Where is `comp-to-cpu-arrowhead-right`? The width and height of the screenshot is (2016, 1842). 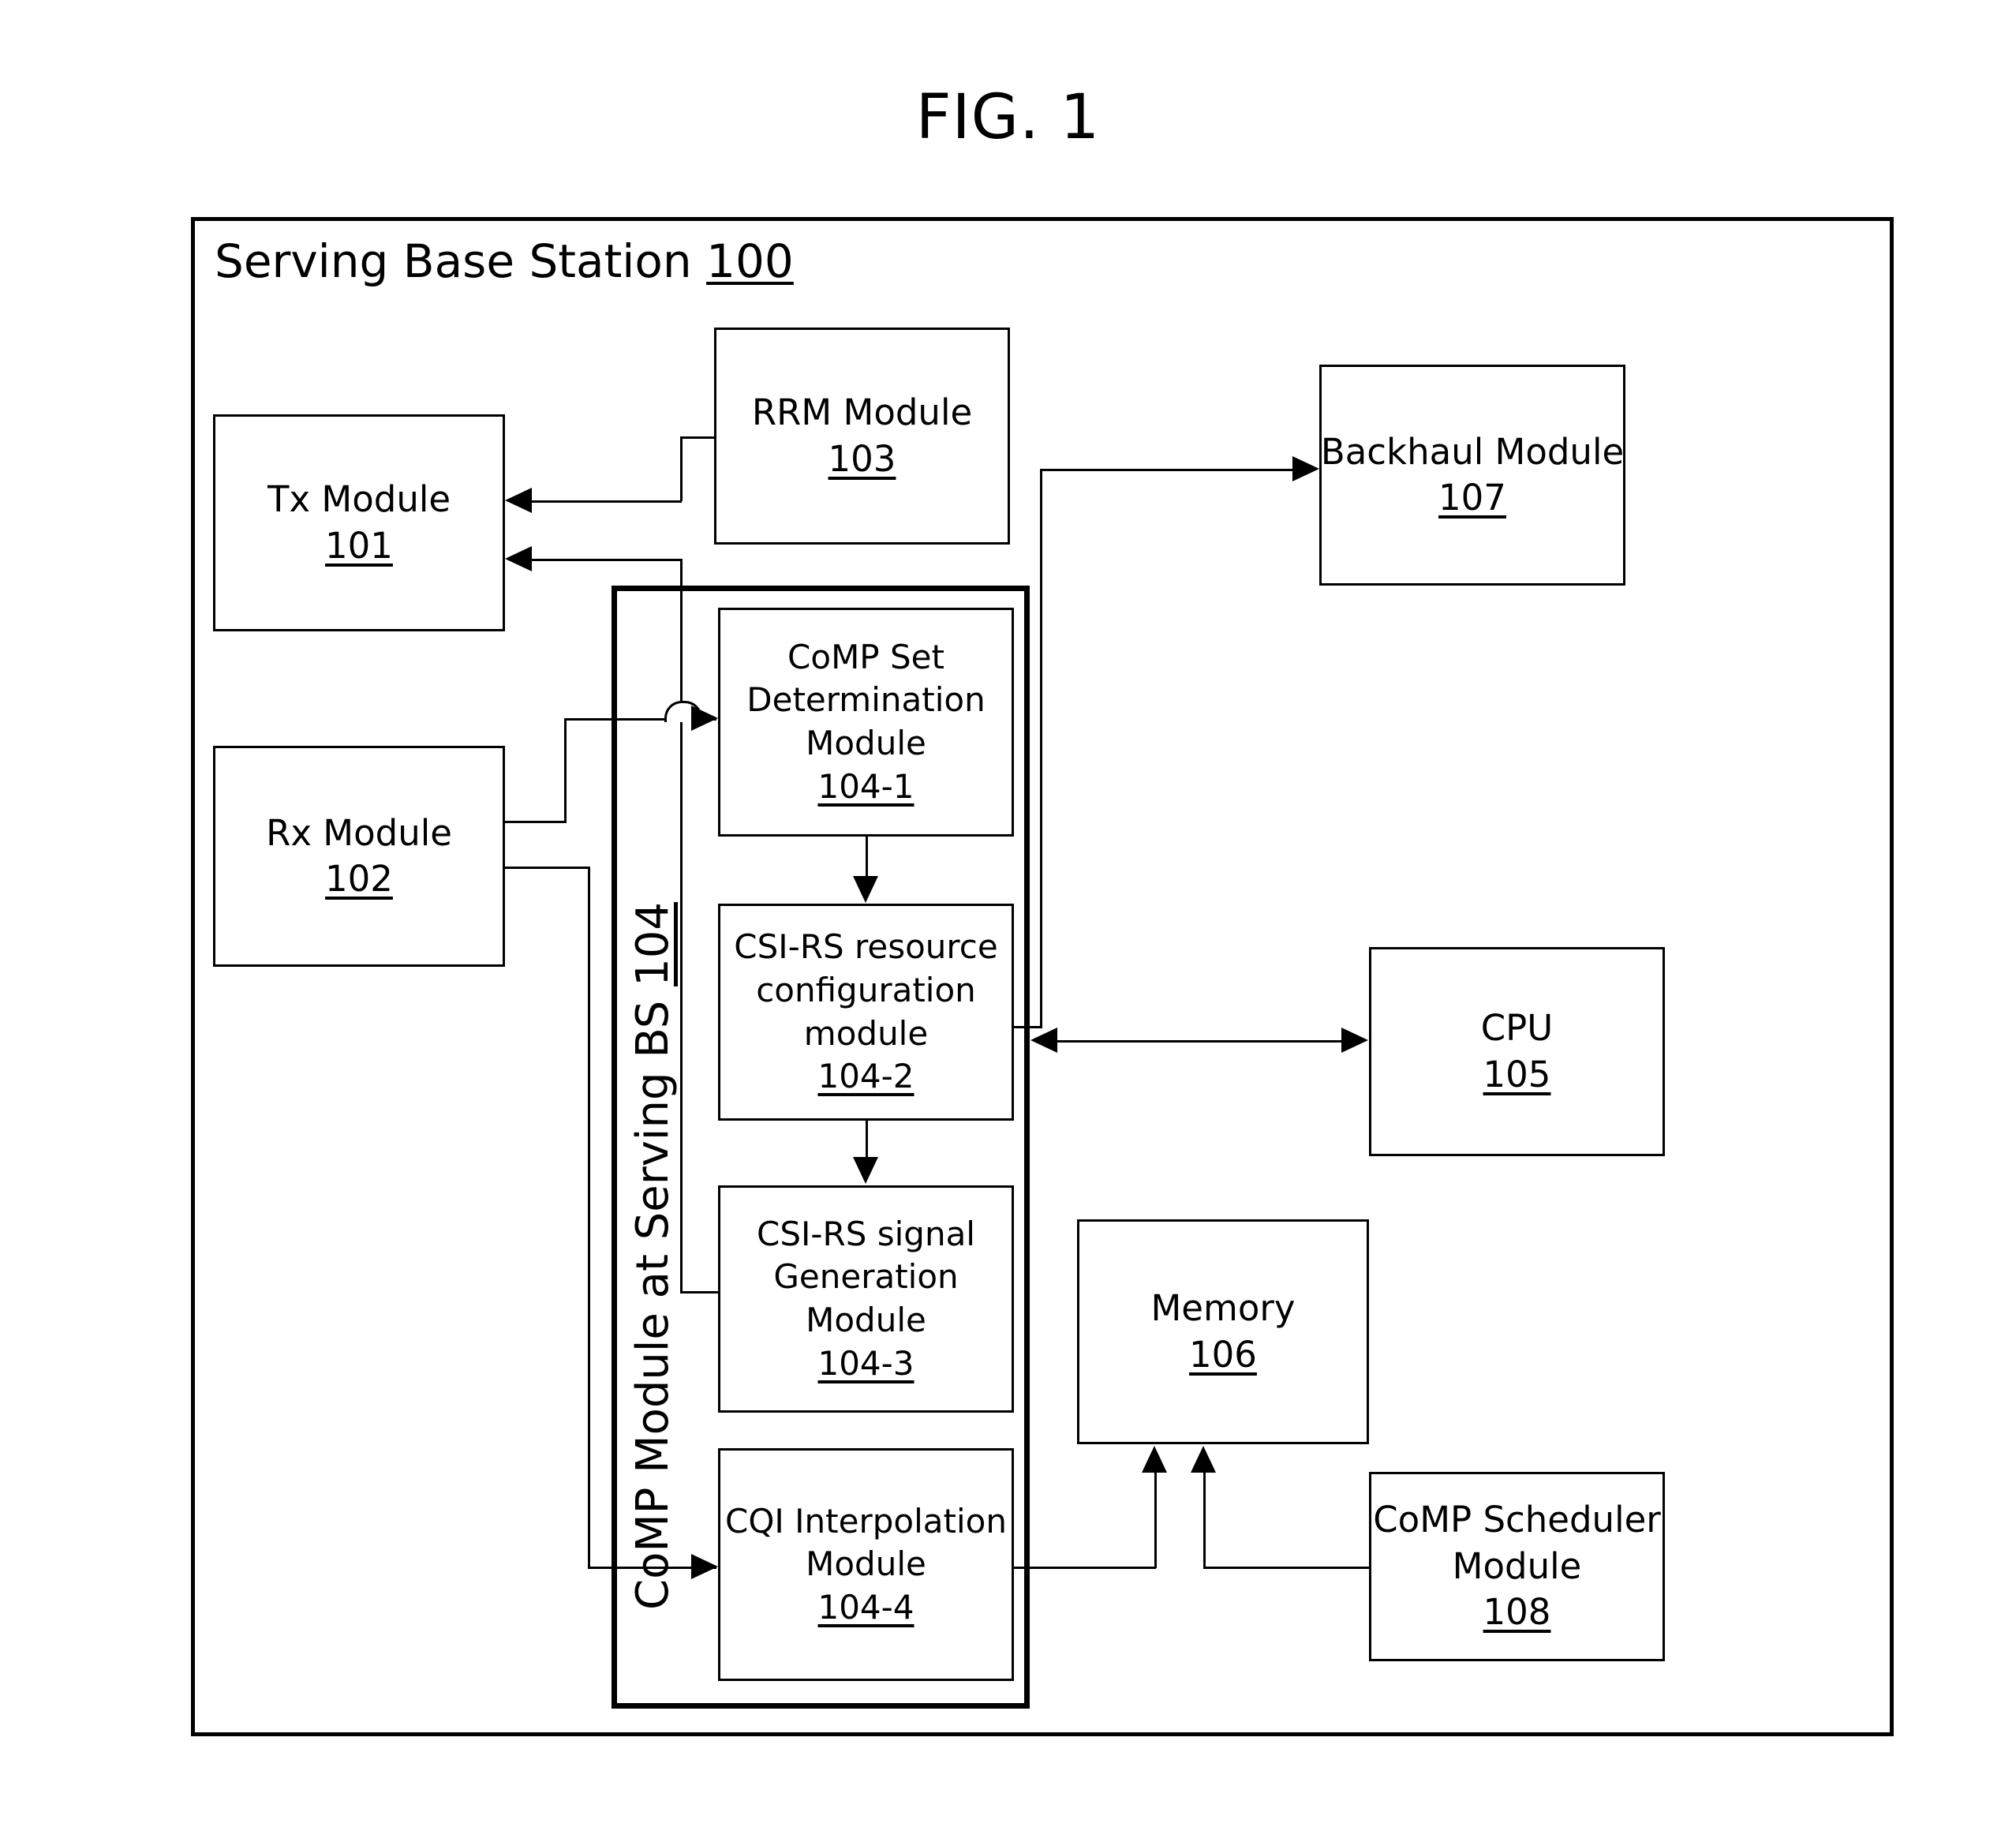 comp-to-cpu-arrowhead-right is located at coordinates (1354, 1040).